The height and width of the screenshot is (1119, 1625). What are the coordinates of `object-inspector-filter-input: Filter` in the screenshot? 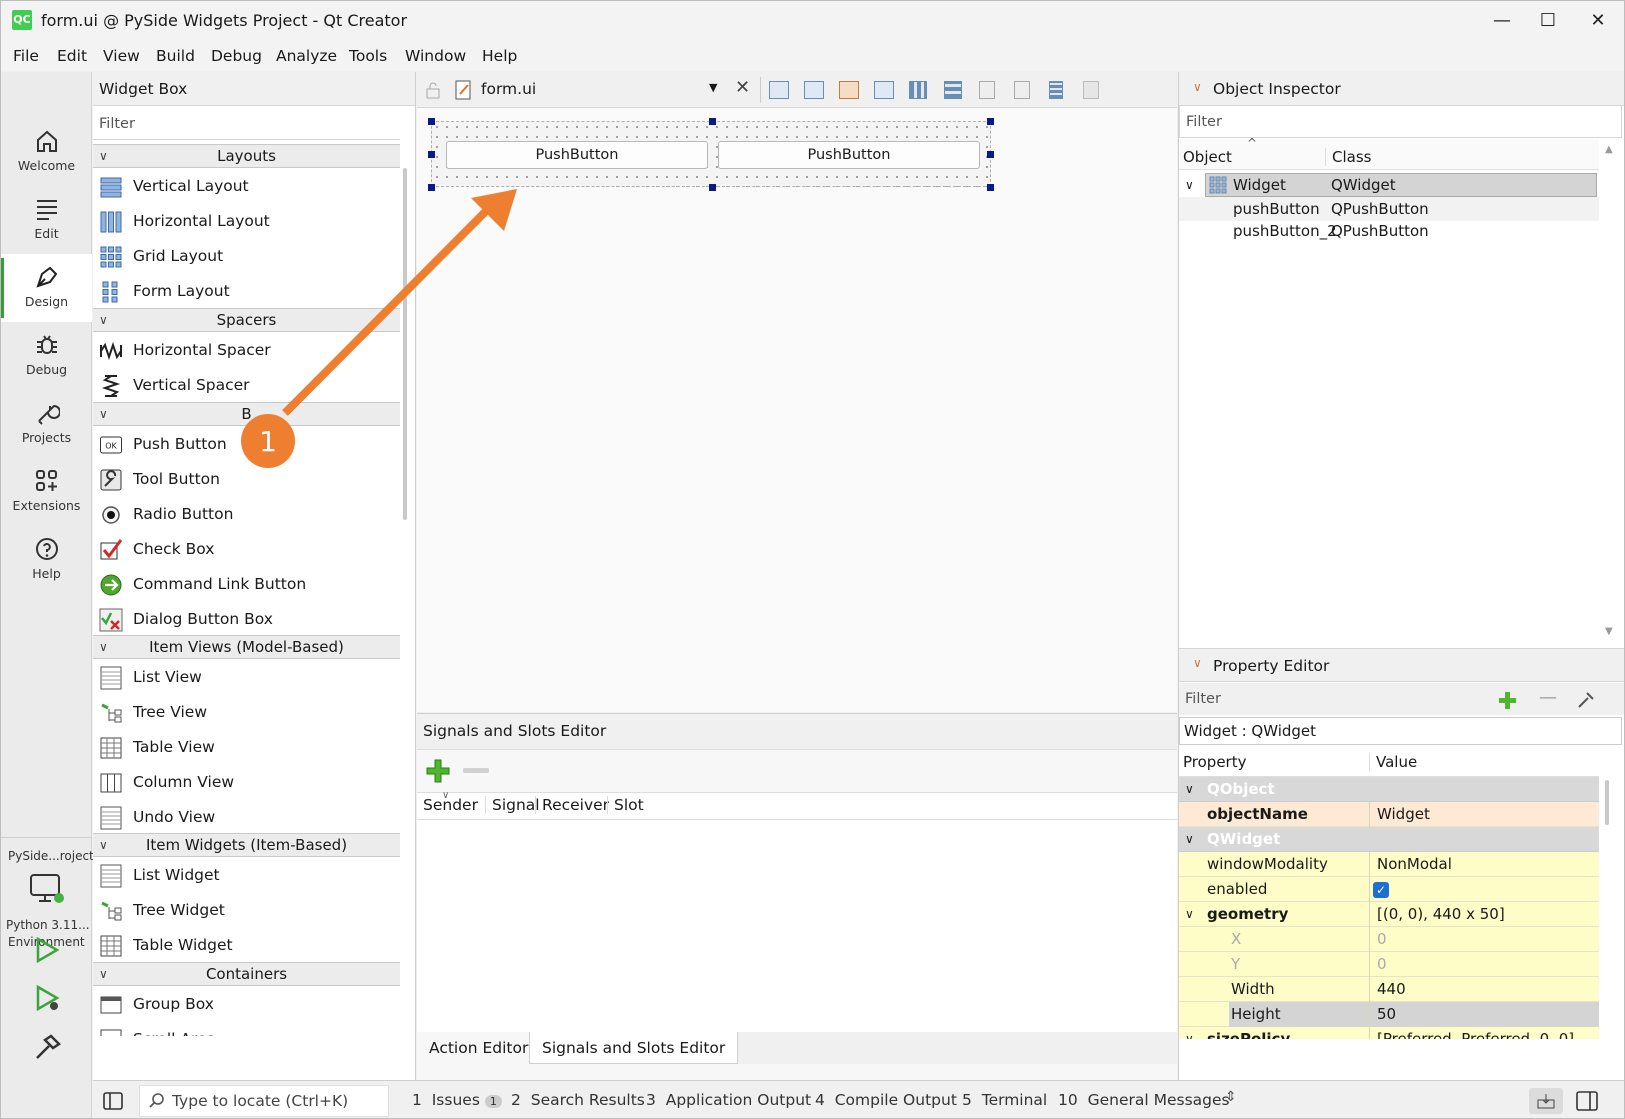 It's located at (1400, 122).